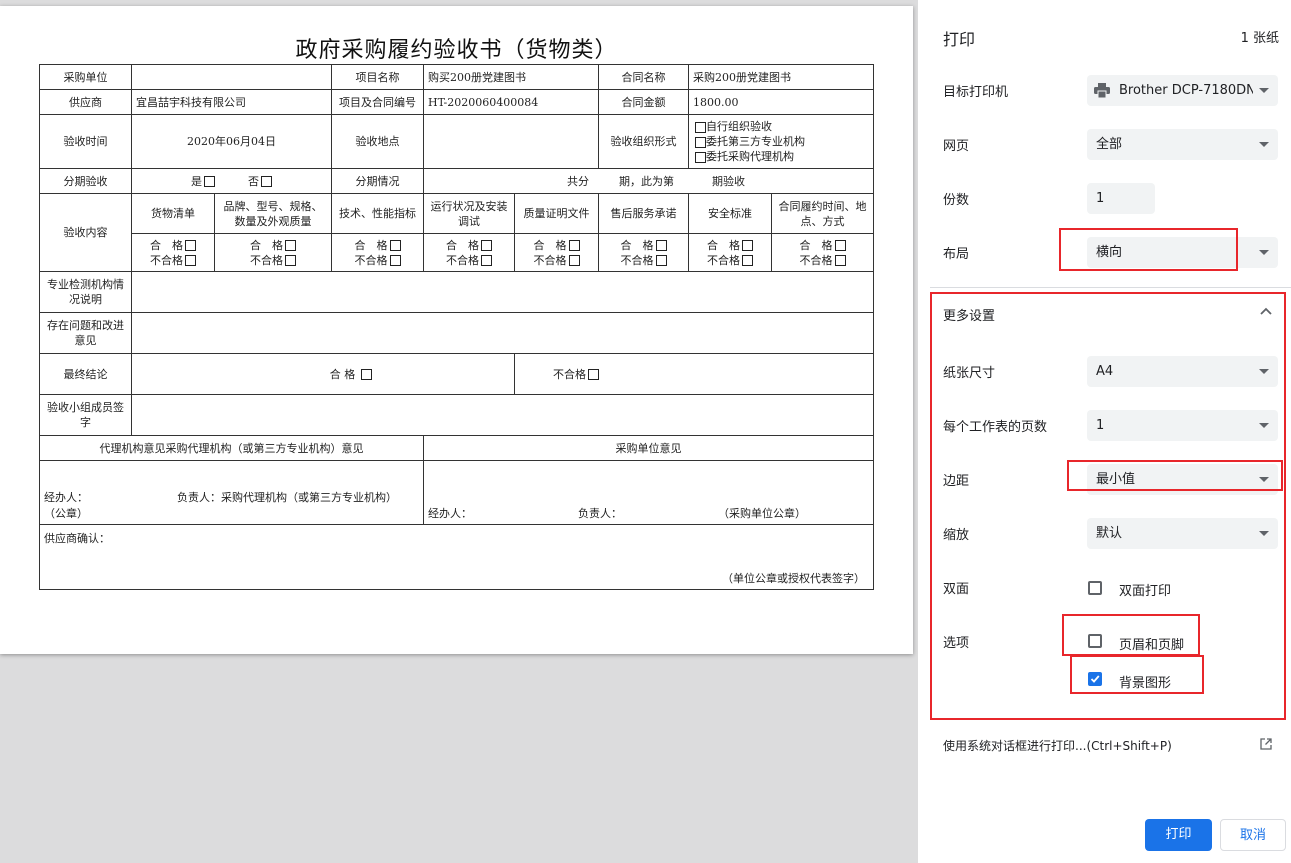 This screenshot has width=1291, height=863. I want to click on sheet-count: 1 张纸, so click(1259, 38).